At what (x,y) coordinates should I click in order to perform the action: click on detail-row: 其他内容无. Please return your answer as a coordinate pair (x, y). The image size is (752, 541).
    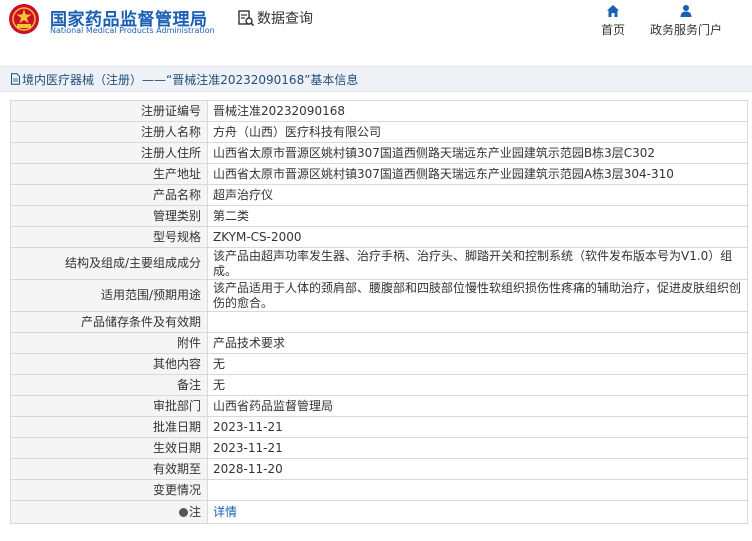
    Looking at the image, I should click on (379, 364).